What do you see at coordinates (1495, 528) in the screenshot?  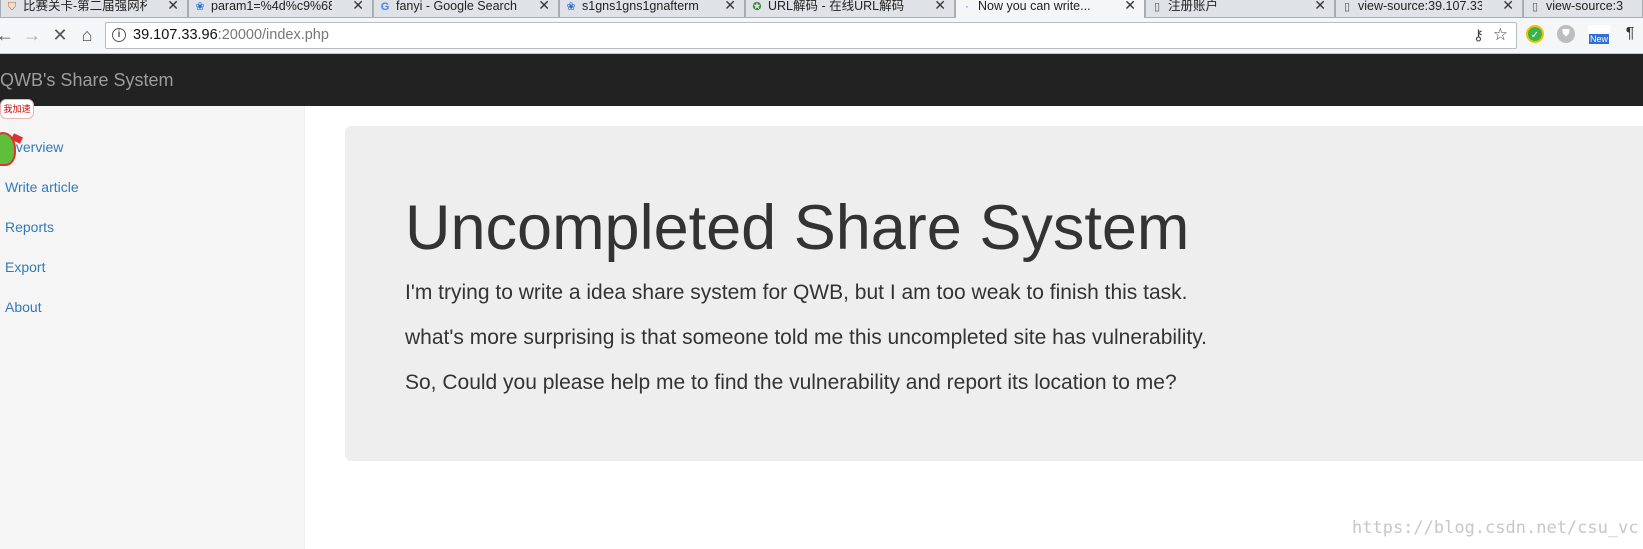 I see `watermark: https://blog.csdn.net/csu_vc` at bounding box center [1495, 528].